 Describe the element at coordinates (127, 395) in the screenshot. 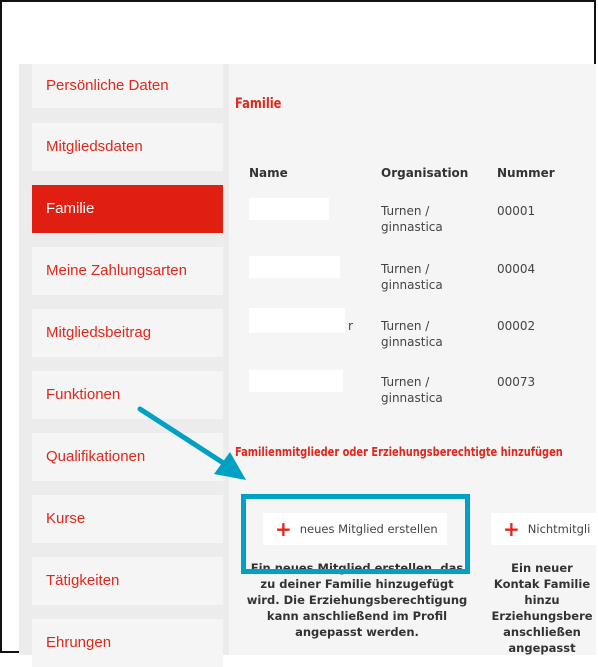

I see `sidebar-item-funktionen: Funktionen` at that location.